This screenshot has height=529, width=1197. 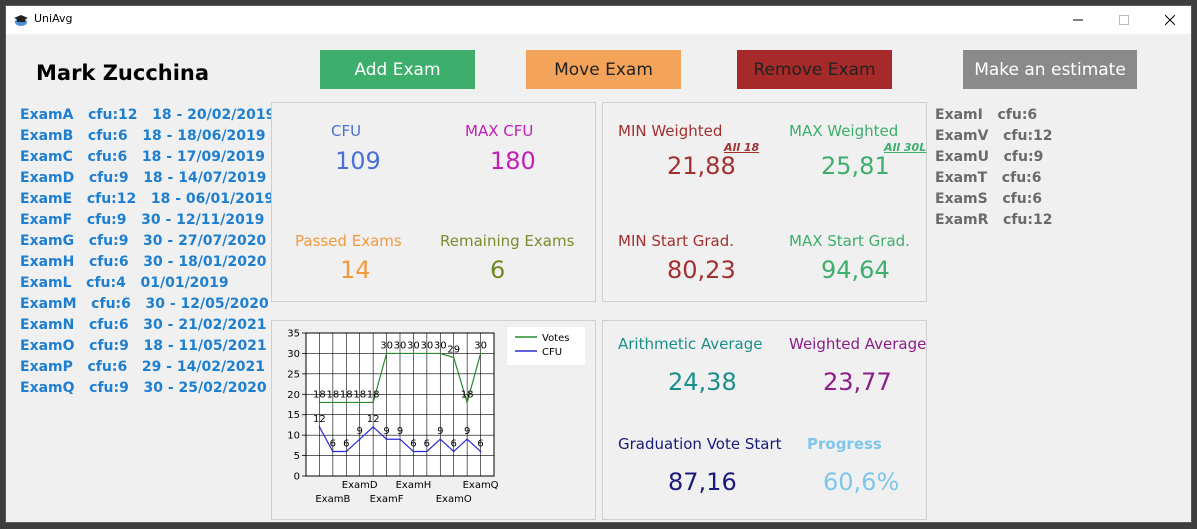 What do you see at coordinates (905, 147) in the screenshot?
I see `max-weighted-note: All 30L` at bounding box center [905, 147].